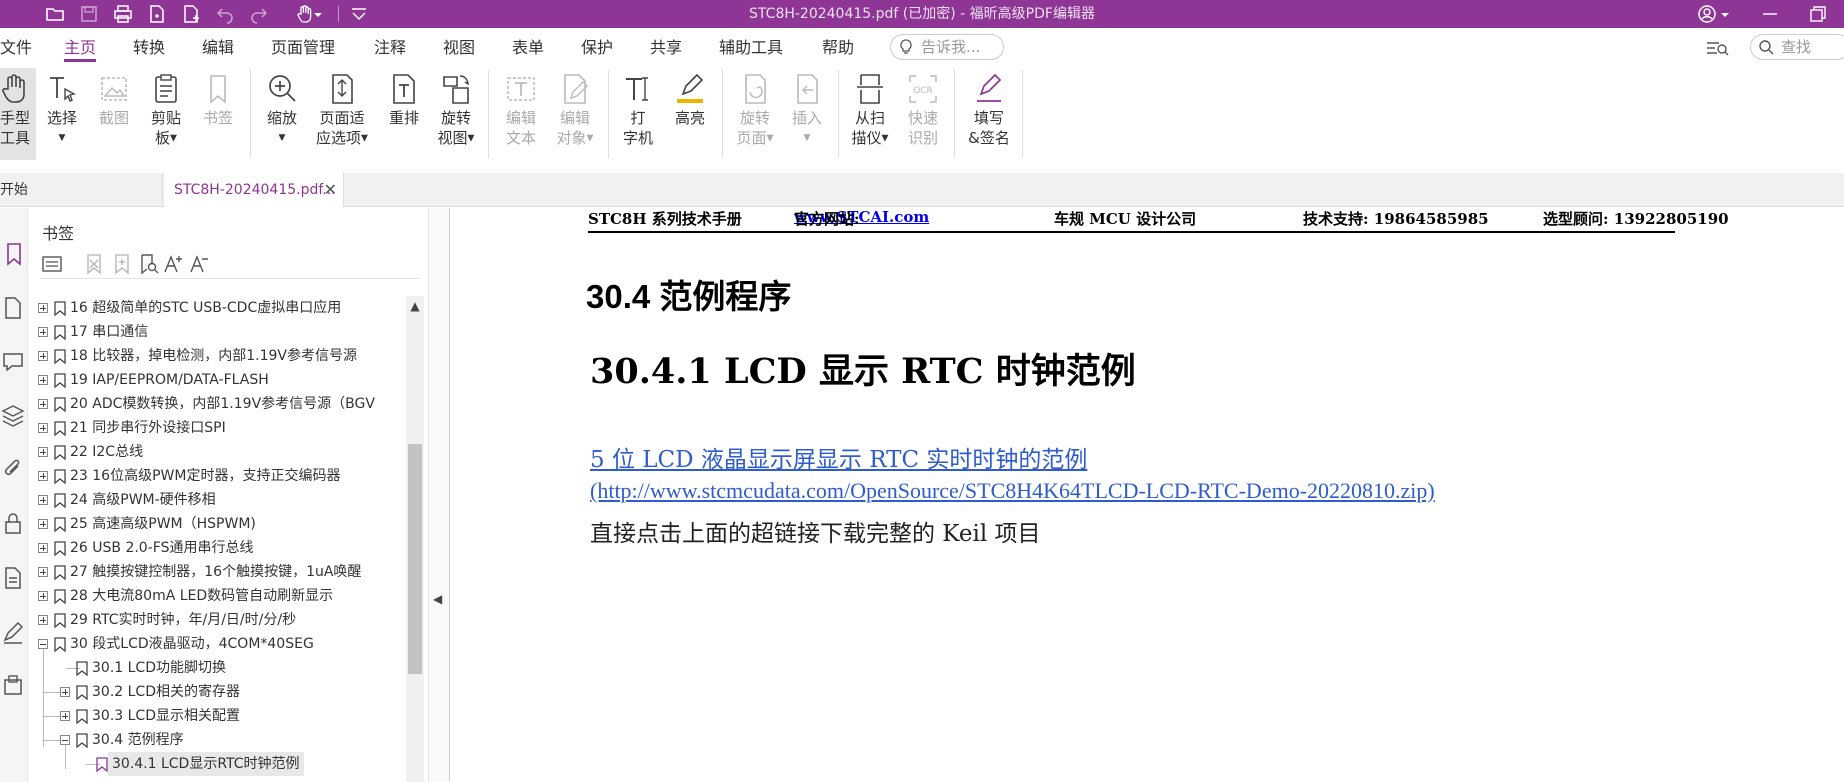  I want to click on tab-file: 文件, so click(16, 46).